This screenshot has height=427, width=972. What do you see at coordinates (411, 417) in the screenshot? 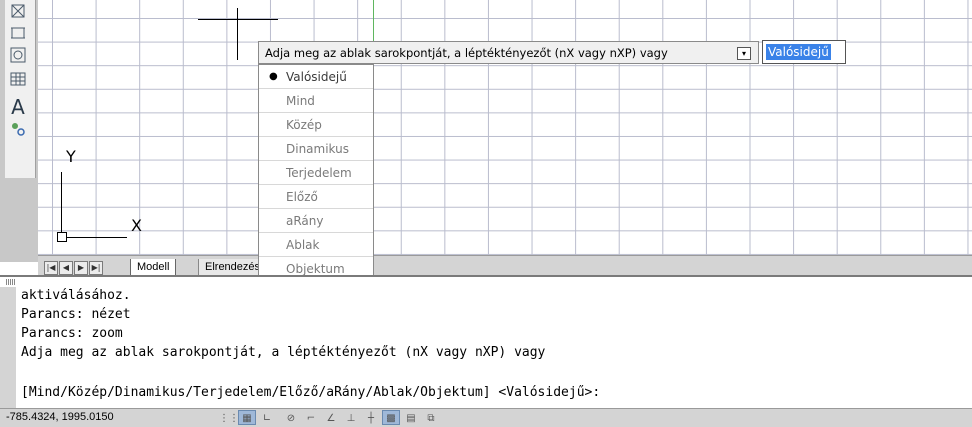
I see `qp-icon: ▤` at bounding box center [411, 417].